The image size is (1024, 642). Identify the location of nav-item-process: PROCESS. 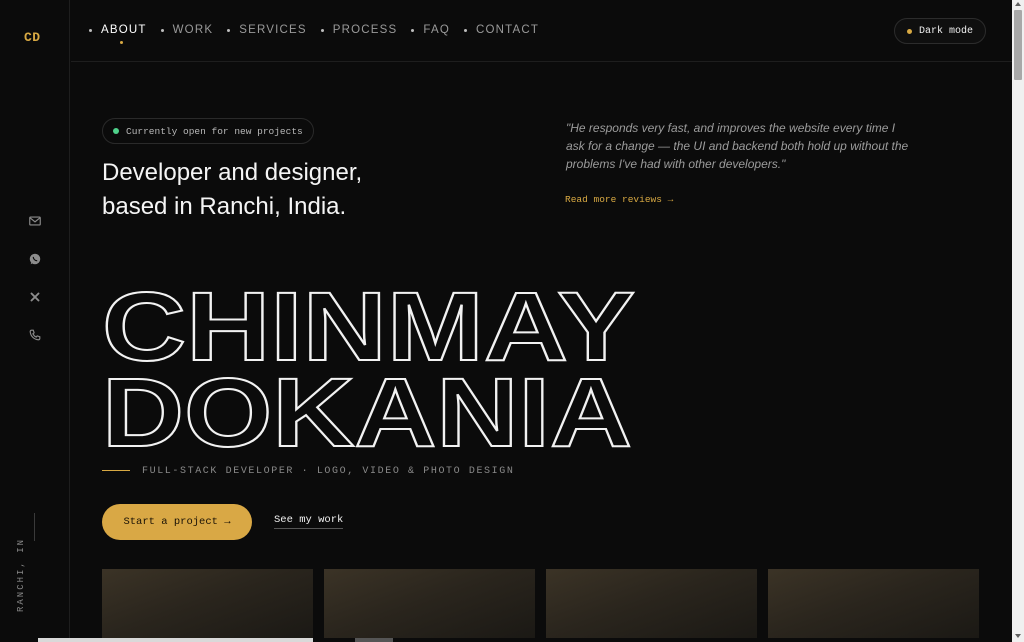
(359, 30).